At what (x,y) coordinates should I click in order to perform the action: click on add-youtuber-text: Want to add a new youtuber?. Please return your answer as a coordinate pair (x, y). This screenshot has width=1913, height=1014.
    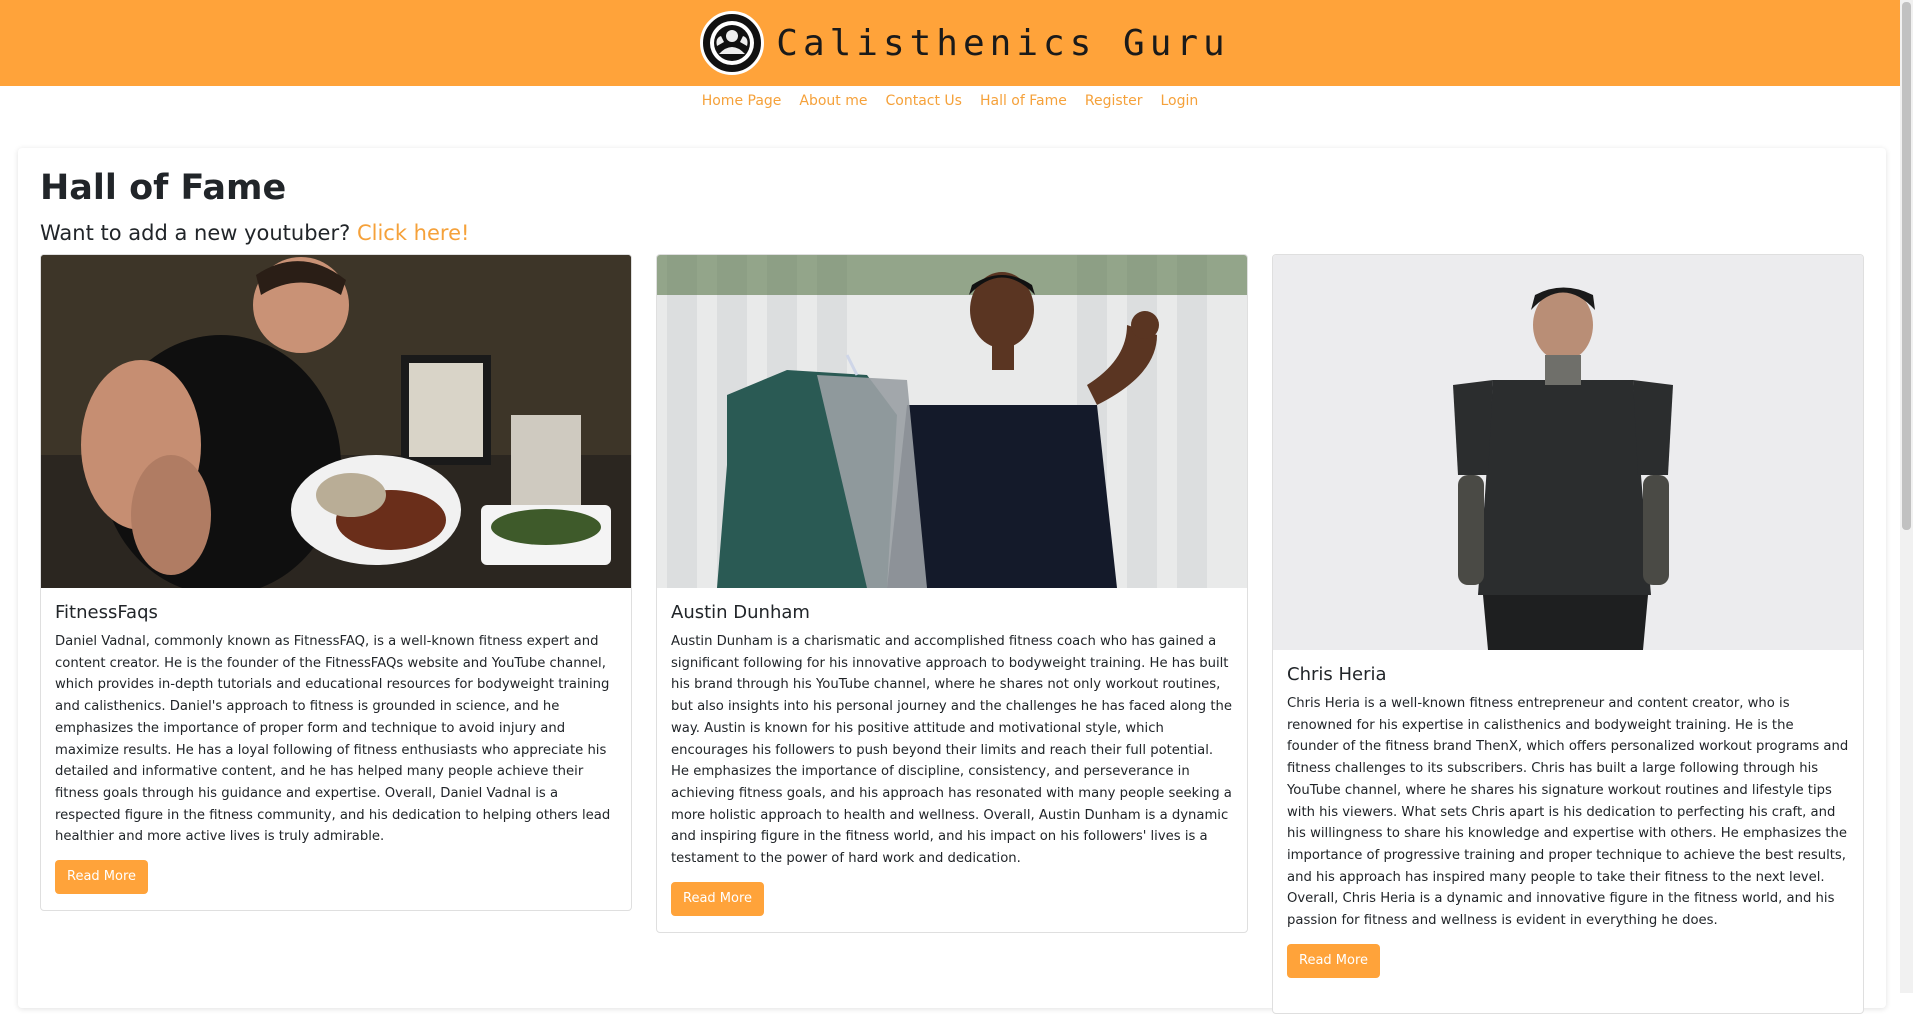
    Looking at the image, I should click on (195, 233).